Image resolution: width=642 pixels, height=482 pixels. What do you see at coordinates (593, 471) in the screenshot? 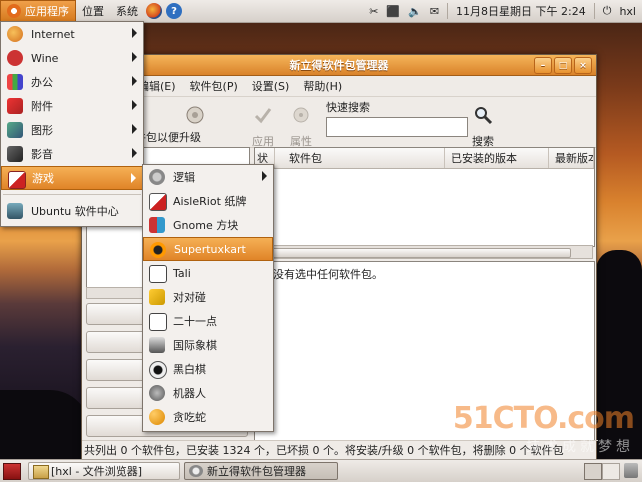
I see `workspace-switcher` at bounding box center [593, 471].